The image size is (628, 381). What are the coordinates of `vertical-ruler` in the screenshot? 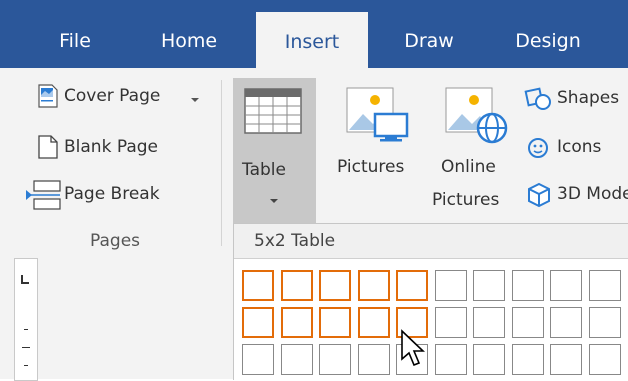 It's located at (26, 319).